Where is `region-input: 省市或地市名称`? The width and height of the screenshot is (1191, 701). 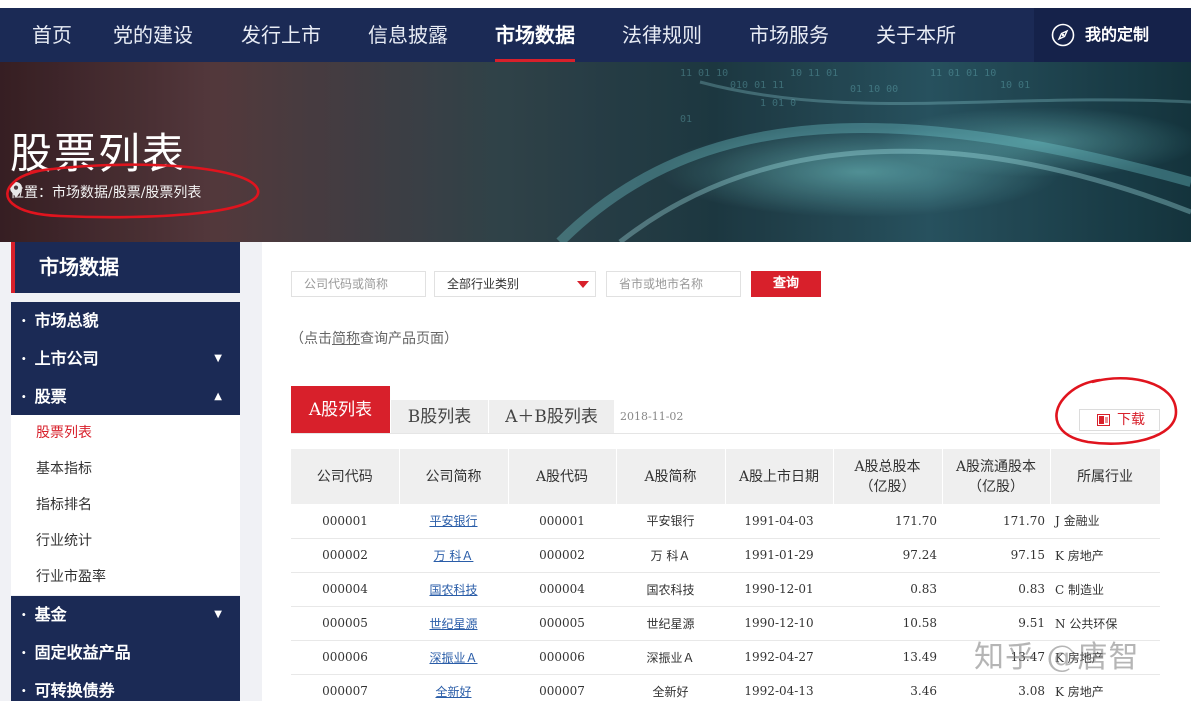 region-input: 省市或地市名称 is located at coordinates (673, 284).